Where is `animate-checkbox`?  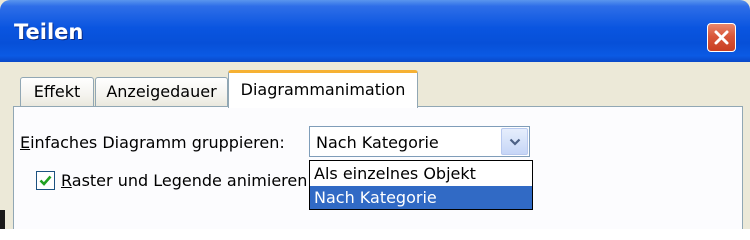 animate-checkbox is located at coordinates (45, 180).